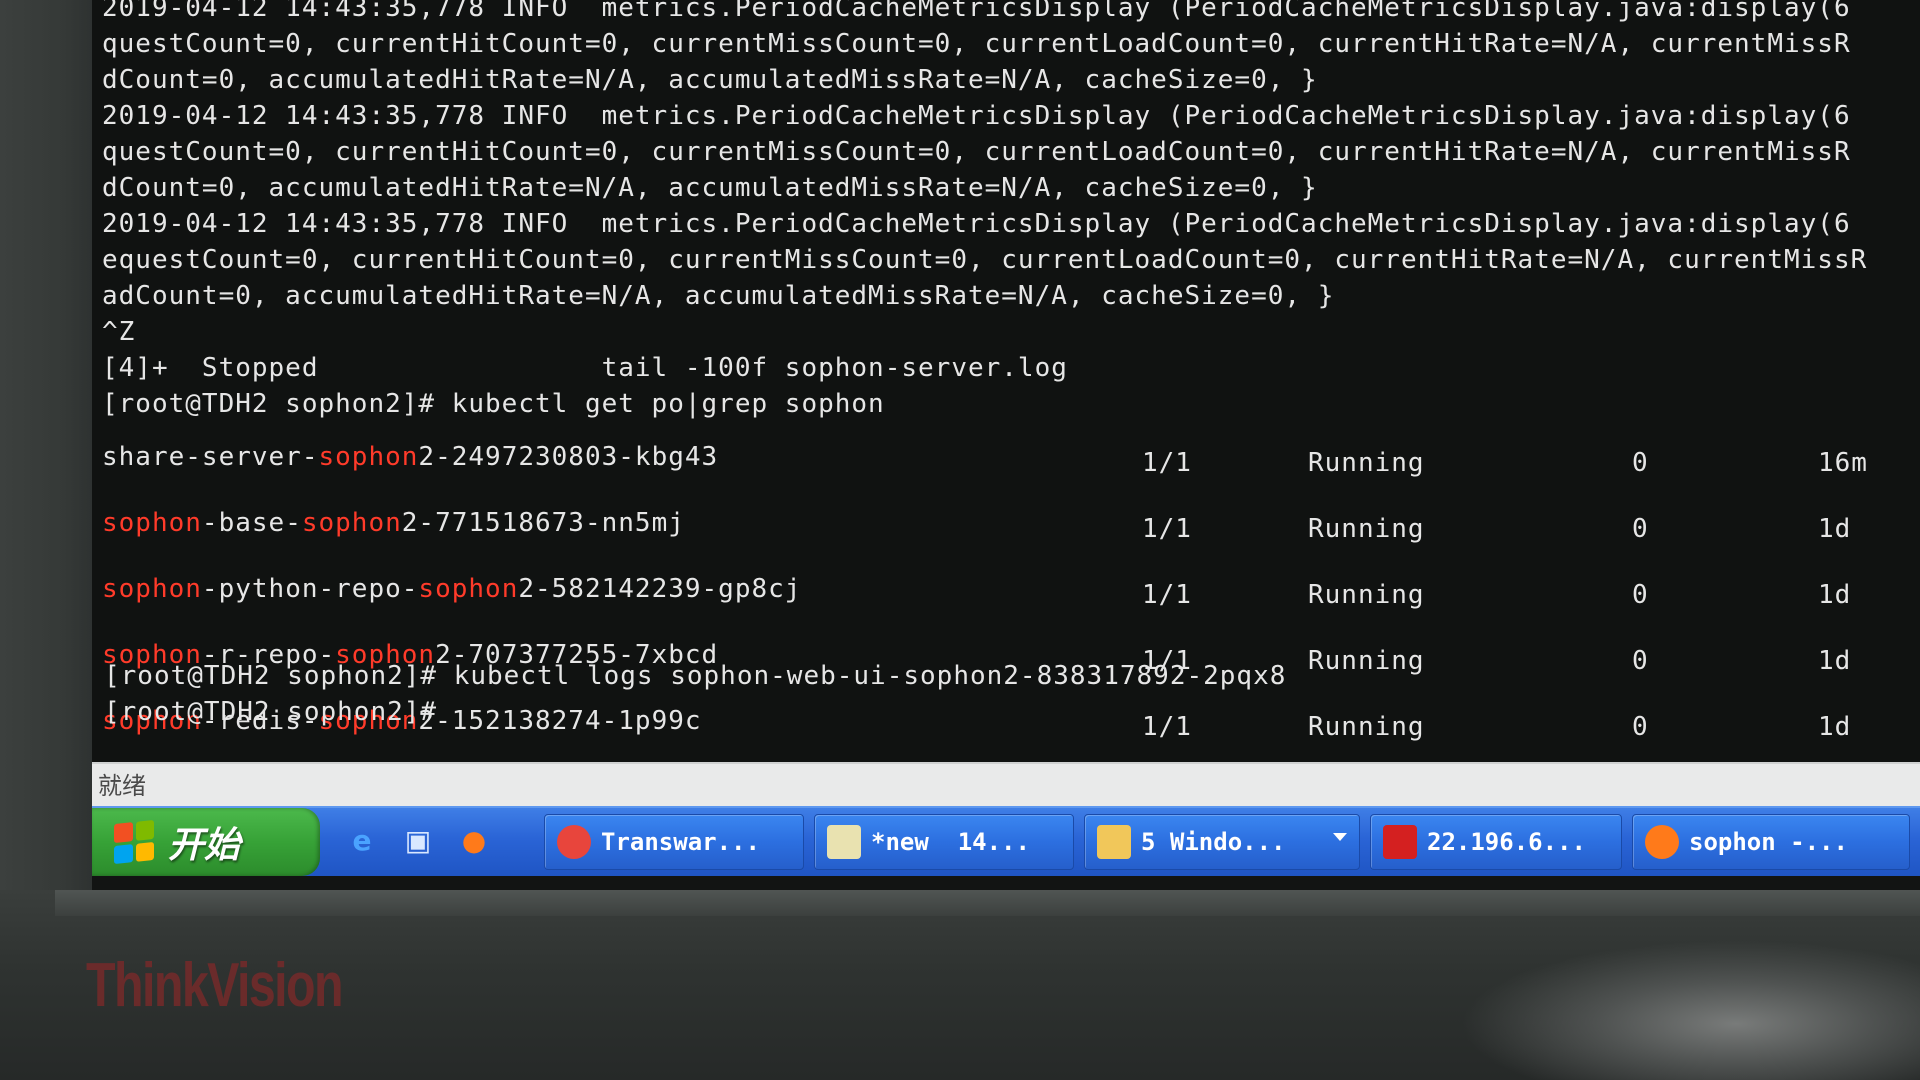 This screenshot has width=1920, height=1080. What do you see at coordinates (474, 840) in the screenshot?
I see `firefox-icon: ●` at bounding box center [474, 840].